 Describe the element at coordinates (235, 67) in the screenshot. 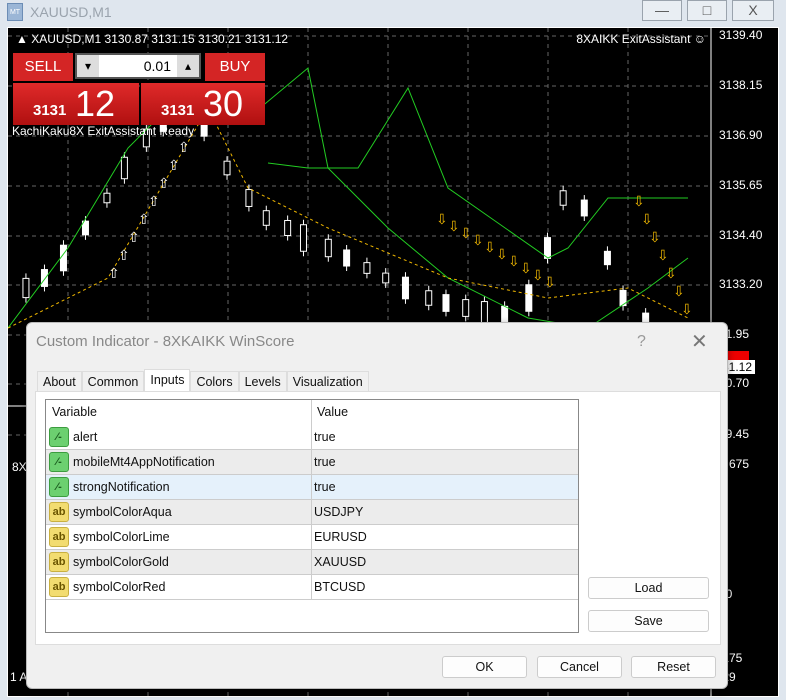

I see `buy-button: BUY` at that location.